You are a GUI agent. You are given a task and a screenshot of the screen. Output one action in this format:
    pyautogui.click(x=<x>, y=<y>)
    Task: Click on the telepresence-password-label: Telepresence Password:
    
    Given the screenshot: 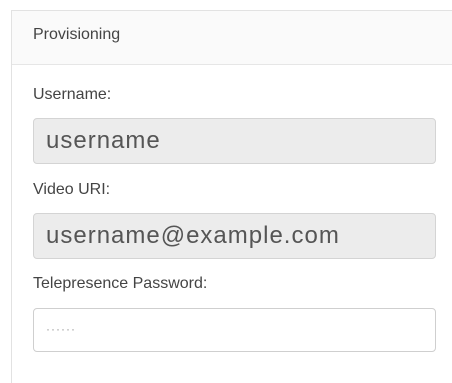 What is the action you would take?
    pyautogui.click(x=120, y=283)
    